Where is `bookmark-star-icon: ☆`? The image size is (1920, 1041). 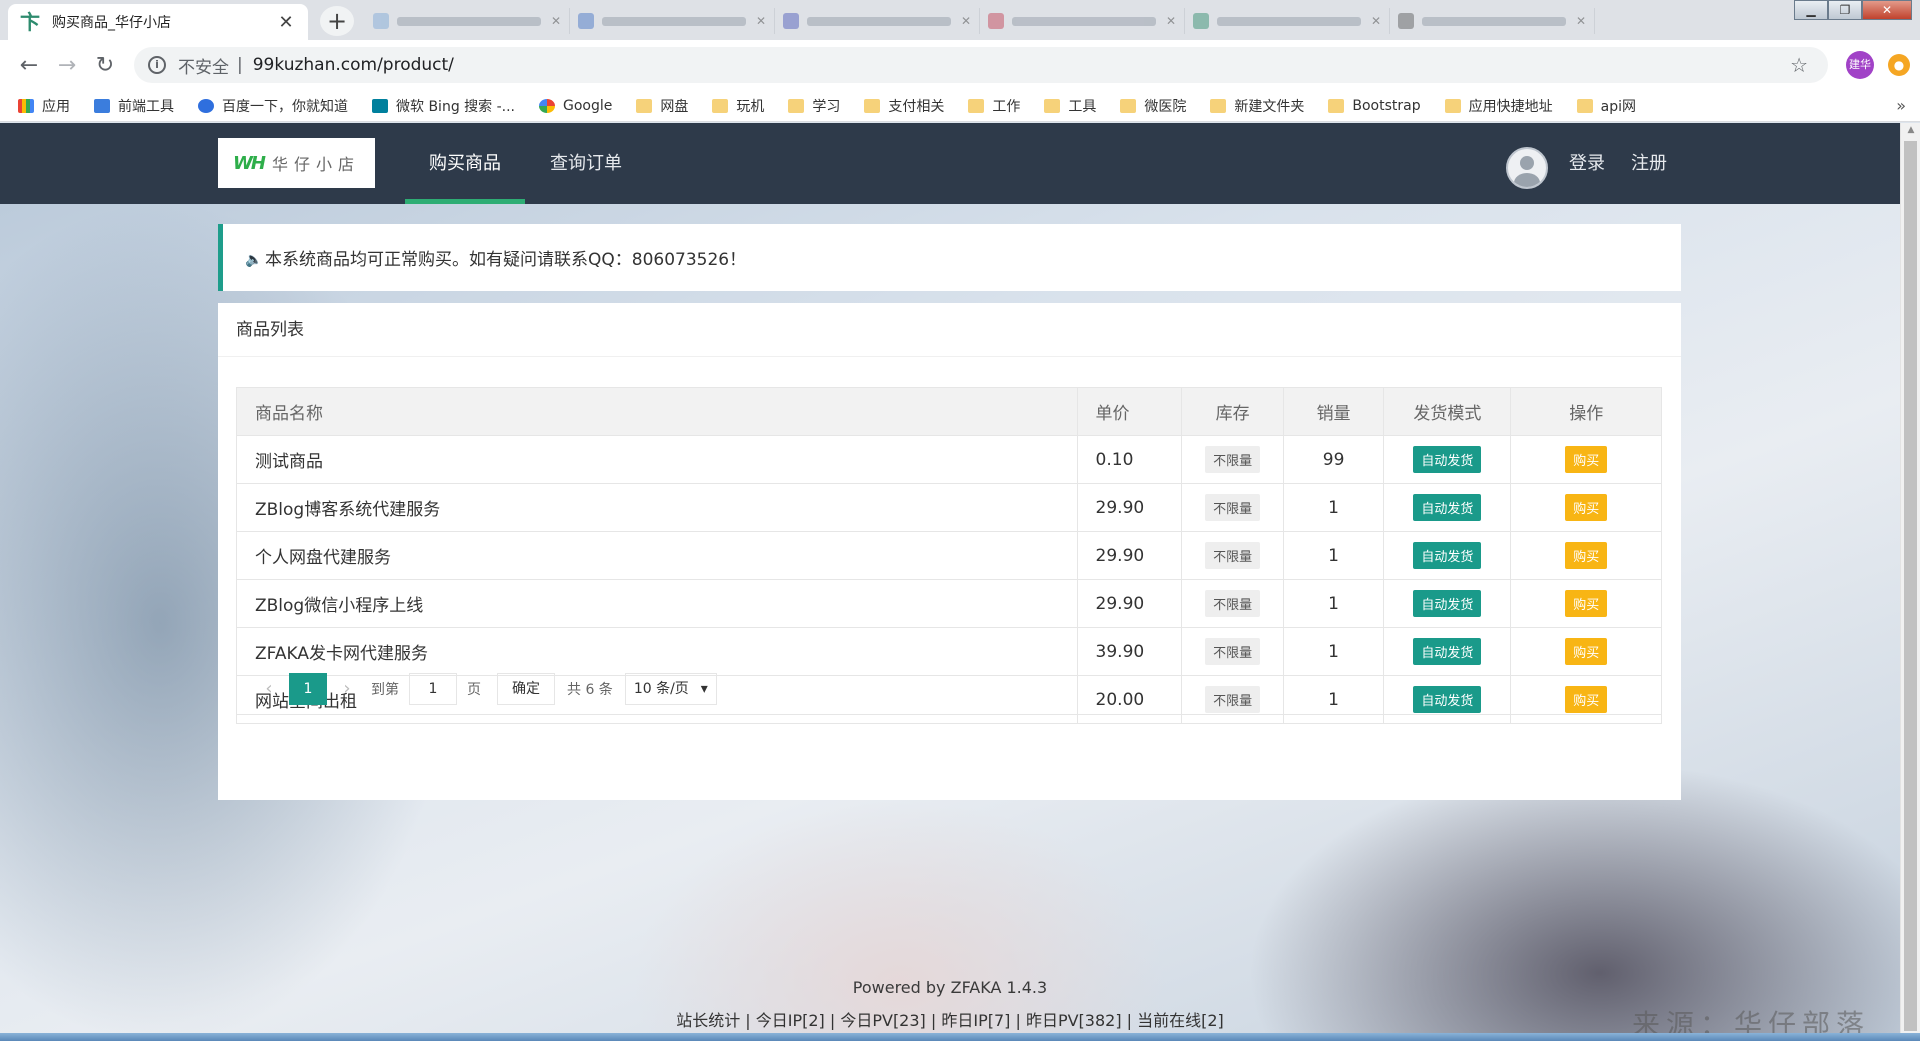
bookmark-star-icon: ☆ is located at coordinates (1799, 65).